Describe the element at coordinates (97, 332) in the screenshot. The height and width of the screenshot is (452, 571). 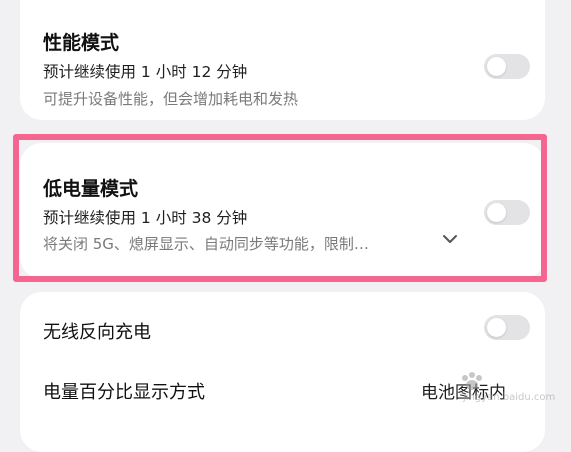
I see `wireless-reverse-charging-title: 无线反向充电` at that location.